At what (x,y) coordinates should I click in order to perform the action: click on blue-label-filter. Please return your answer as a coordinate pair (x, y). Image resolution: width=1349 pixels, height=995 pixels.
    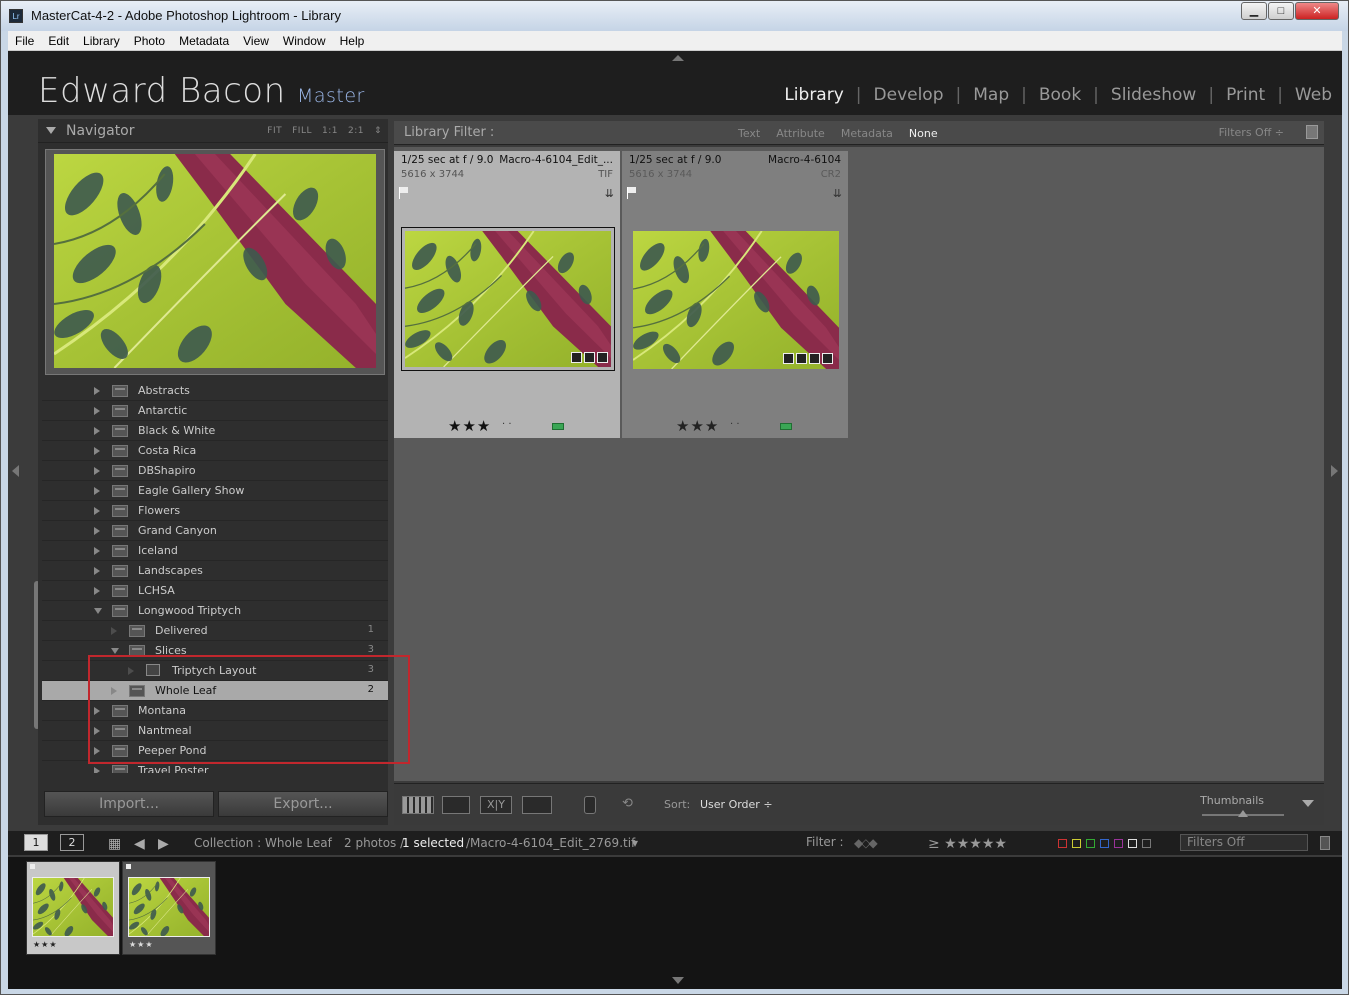
    Looking at the image, I should click on (1104, 843).